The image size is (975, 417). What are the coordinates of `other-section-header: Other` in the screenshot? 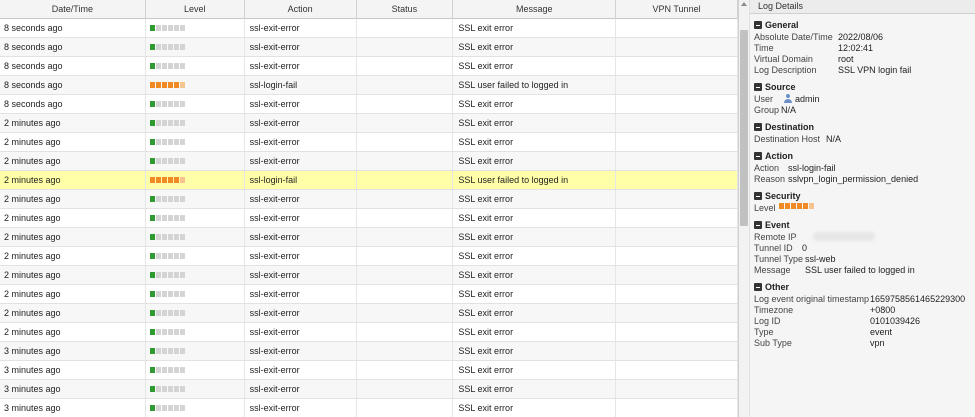 It's located at (864, 287).